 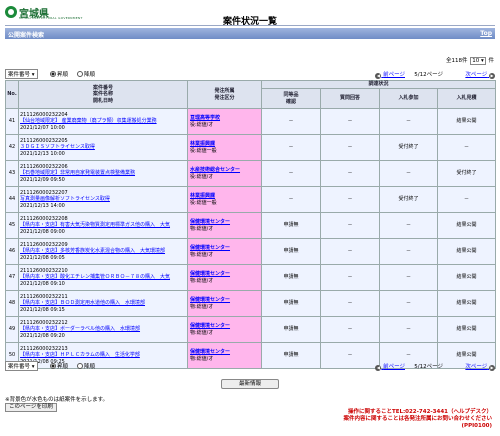 What do you see at coordinates (203, 150) in the screenshot?
I see `order-kind: 役:総値一般` at bounding box center [203, 150].